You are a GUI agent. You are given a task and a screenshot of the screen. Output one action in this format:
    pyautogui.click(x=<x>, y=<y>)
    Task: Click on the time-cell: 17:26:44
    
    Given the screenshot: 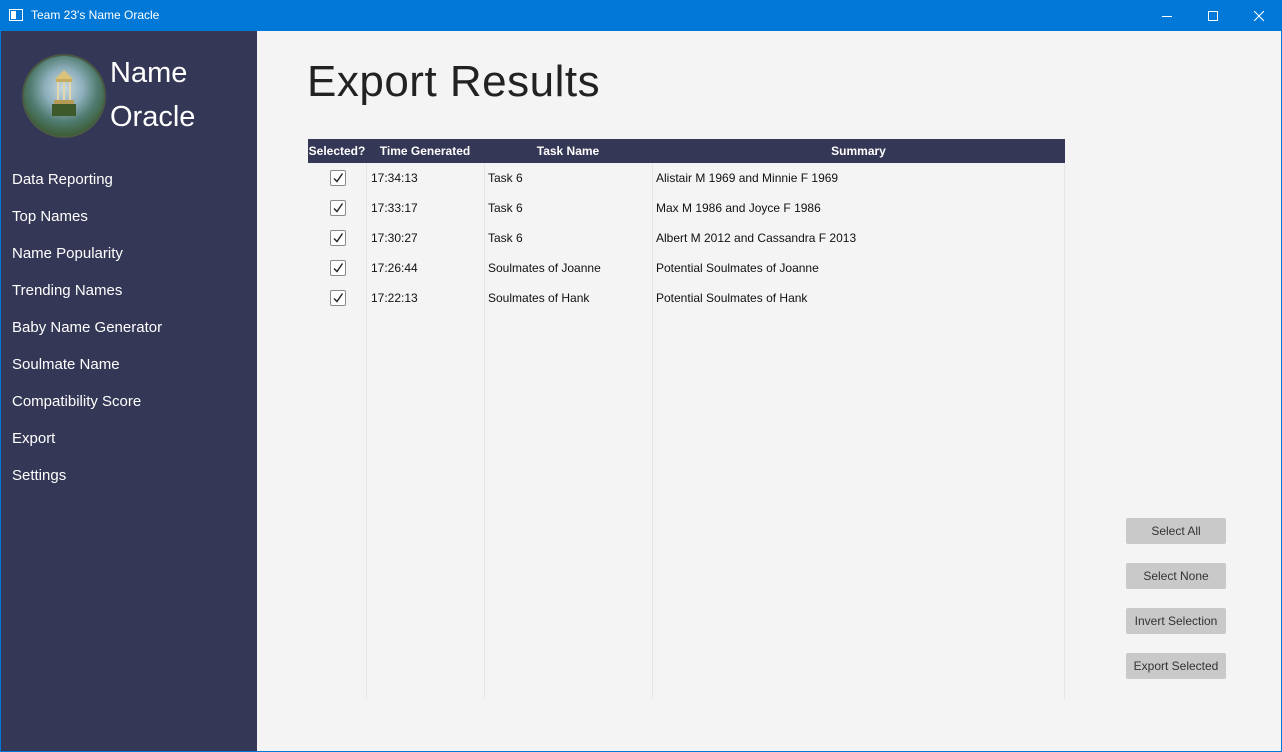 What is the action you would take?
    pyautogui.click(x=394, y=268)
    